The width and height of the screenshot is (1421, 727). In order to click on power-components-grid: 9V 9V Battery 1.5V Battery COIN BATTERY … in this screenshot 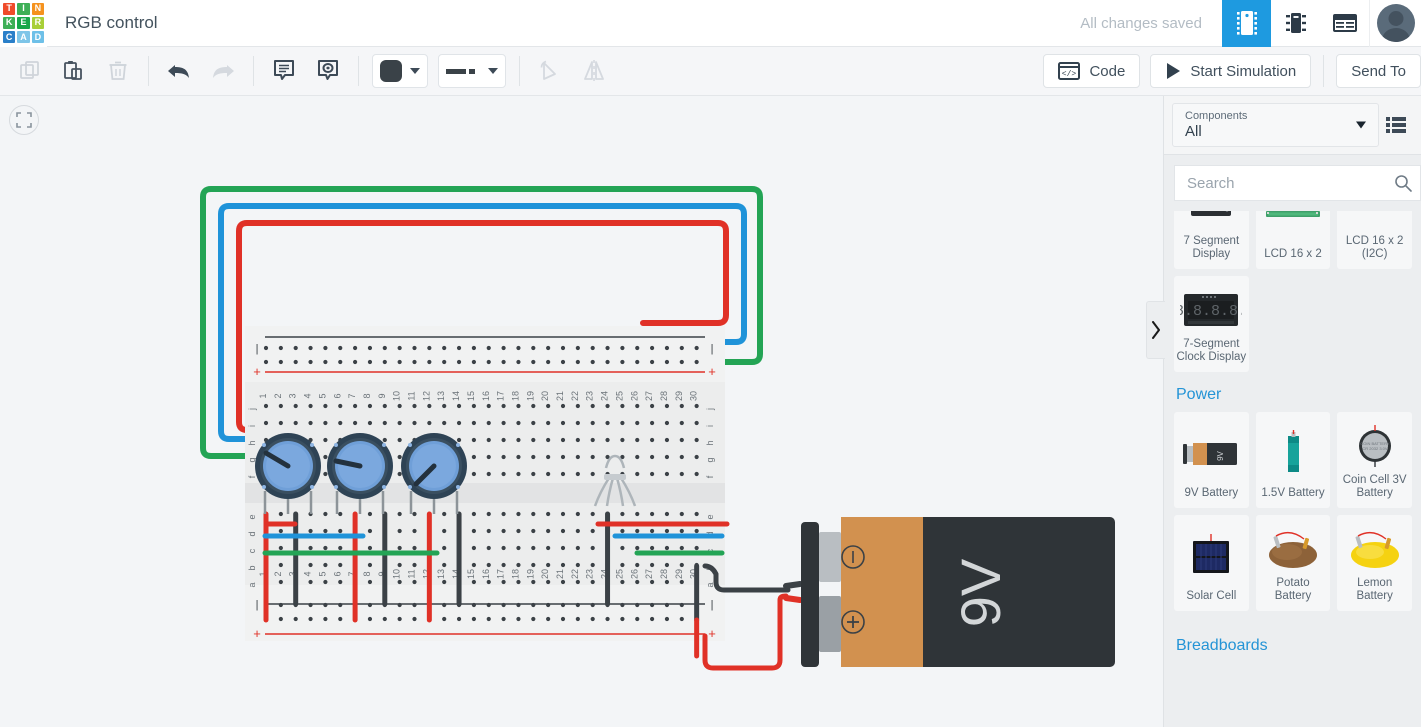, I will do `click(1292, 511)`.